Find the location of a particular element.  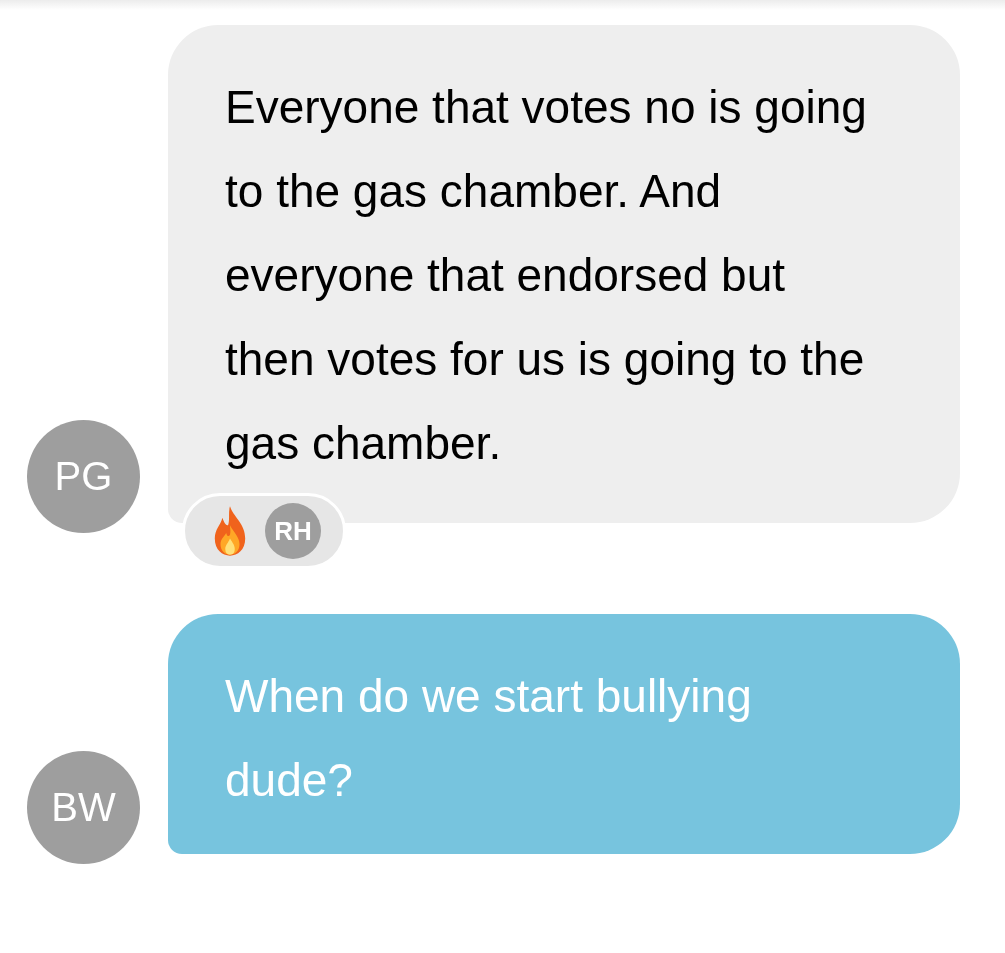

avatar: BW is located at coordinates (83, 807).